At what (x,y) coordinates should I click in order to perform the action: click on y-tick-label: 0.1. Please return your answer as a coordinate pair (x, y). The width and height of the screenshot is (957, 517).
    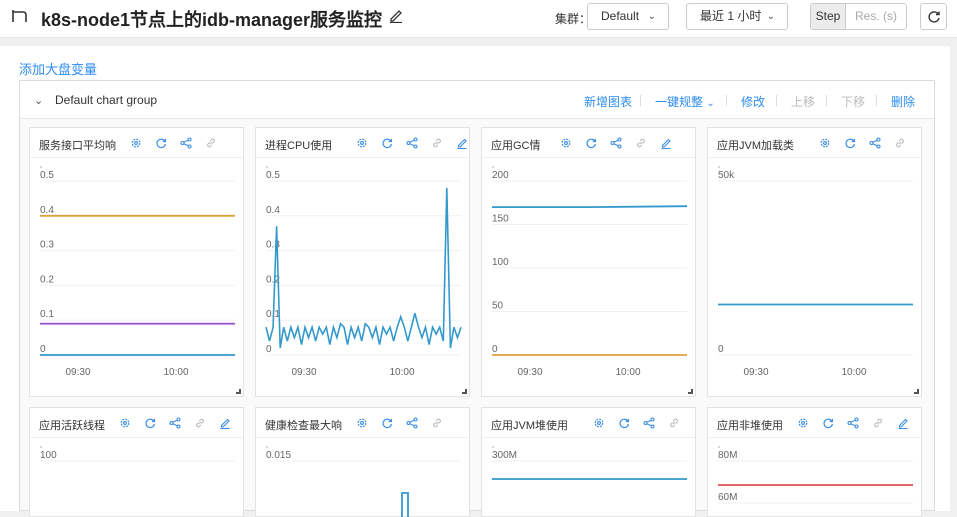
    Looking at the image, I should click on (47, 314).